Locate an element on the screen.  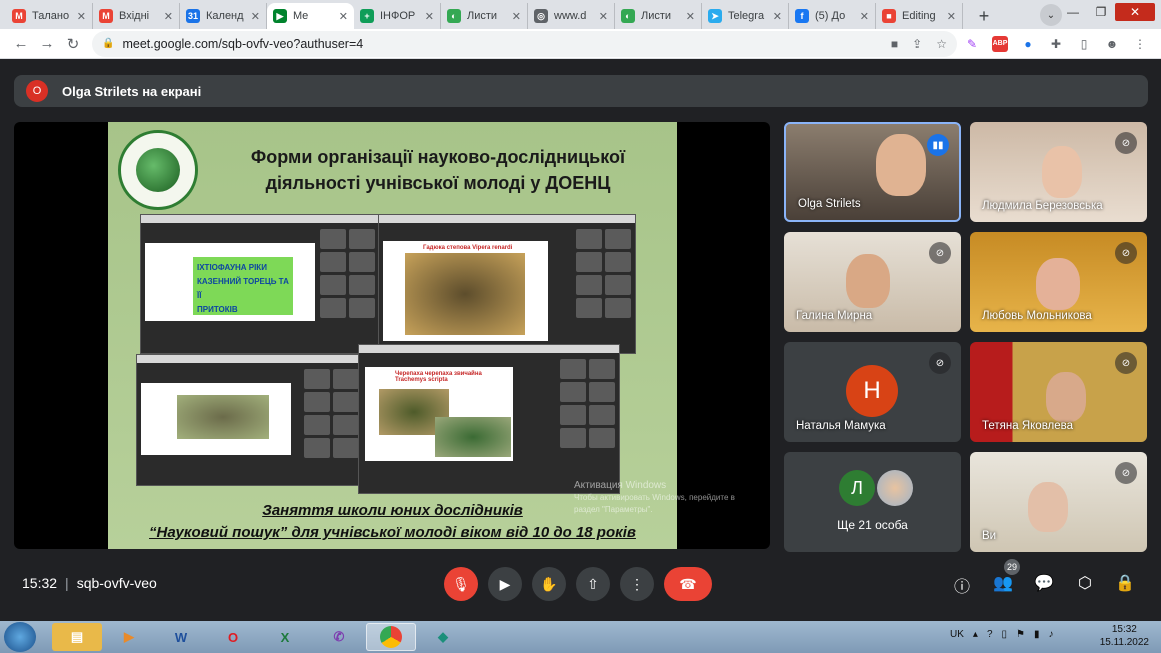
sidebar-icon: ▯ is located at coordinates (1084, 44).